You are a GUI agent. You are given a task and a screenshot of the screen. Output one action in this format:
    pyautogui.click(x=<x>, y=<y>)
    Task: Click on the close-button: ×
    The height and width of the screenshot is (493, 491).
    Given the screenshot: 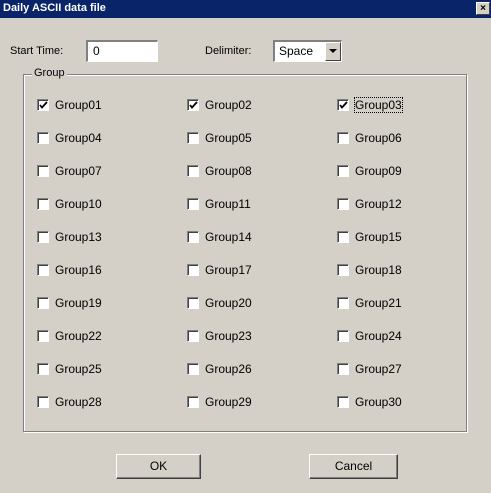 What is the action you would take?
    pyautogui.click(x=483, y=8)
    